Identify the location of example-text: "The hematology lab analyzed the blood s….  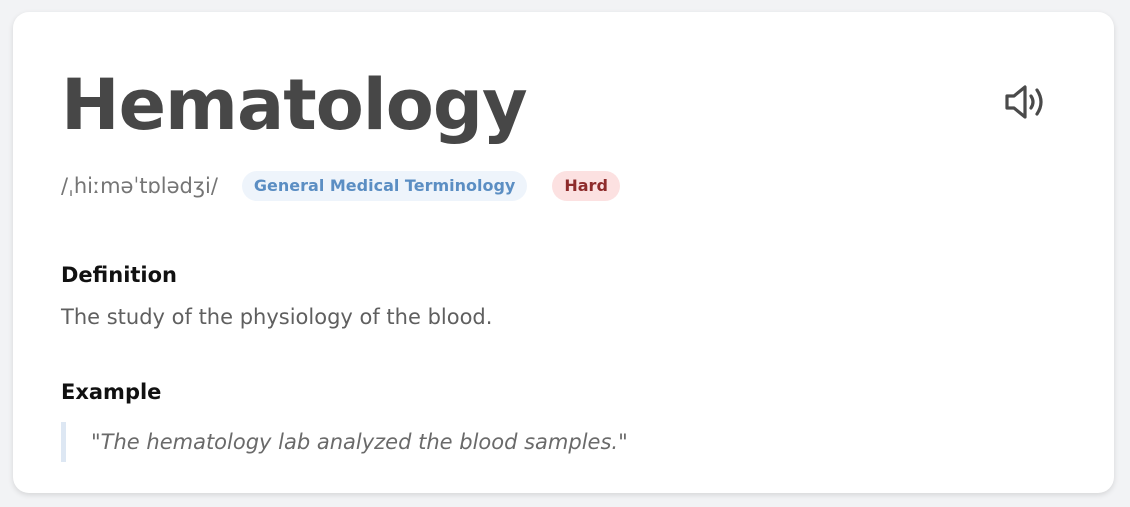
(359, 442).